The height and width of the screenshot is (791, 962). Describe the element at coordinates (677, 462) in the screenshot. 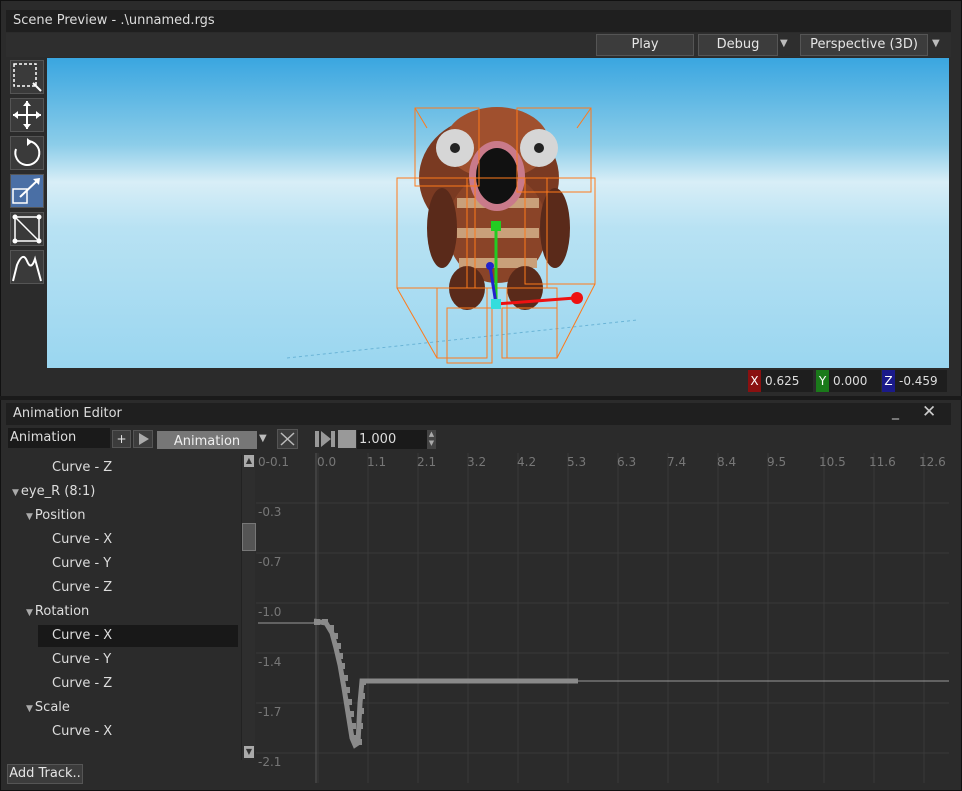

I see `time-ruler-label: 7.4` at that location.